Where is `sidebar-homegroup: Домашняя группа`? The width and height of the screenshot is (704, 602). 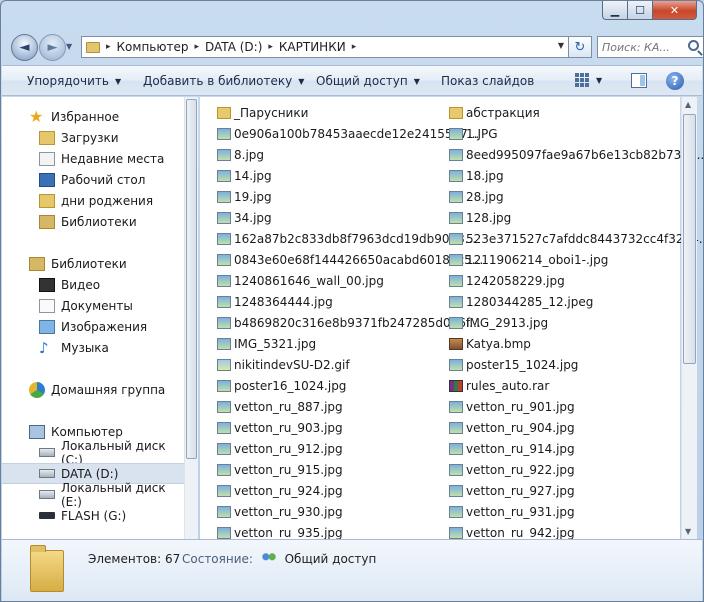
sidebar-homegroup: Домашняя группа is located at coordinates (93, 389).